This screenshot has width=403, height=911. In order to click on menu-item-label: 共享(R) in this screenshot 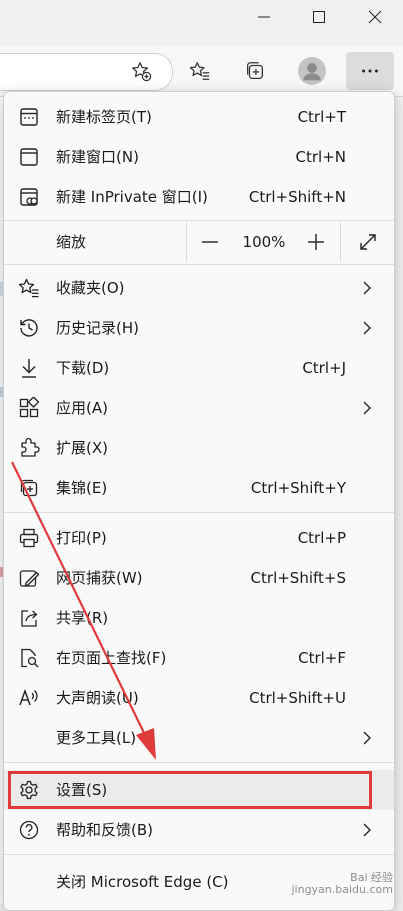, I will do `click(82, 618)`.